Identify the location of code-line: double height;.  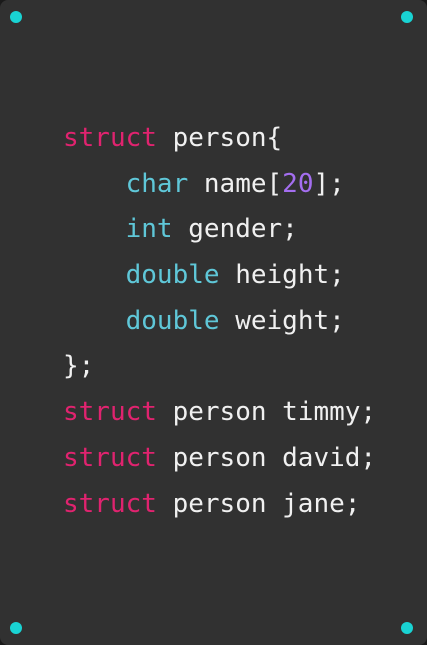
(219, 276).